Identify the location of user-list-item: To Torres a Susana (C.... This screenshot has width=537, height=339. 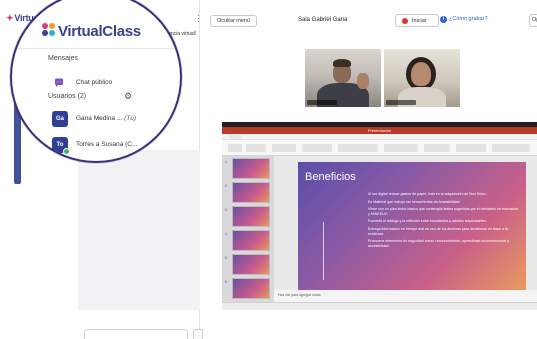
(116, 146).